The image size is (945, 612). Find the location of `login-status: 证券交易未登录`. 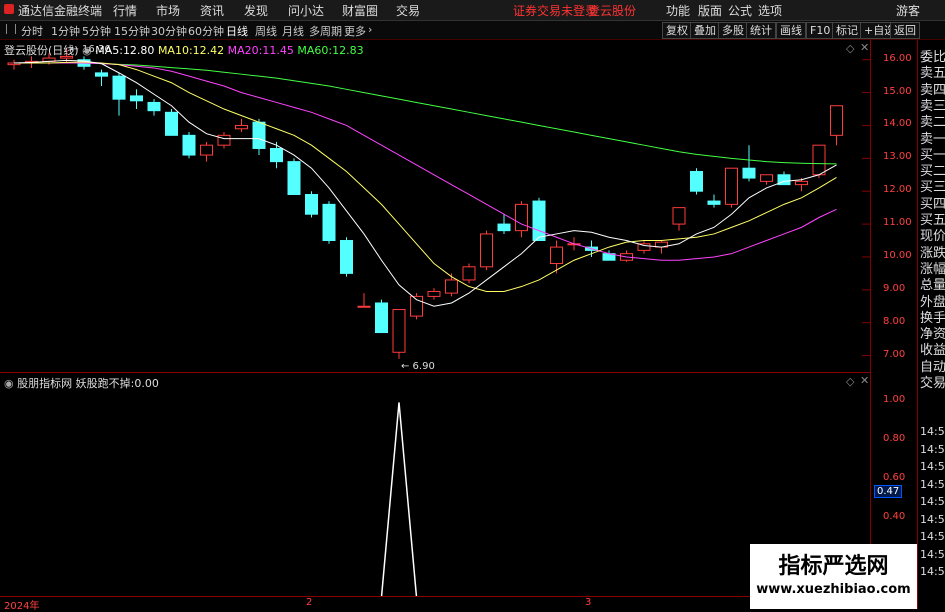

login-status: 证券交易未登录 is located at coordinates (555, 10).